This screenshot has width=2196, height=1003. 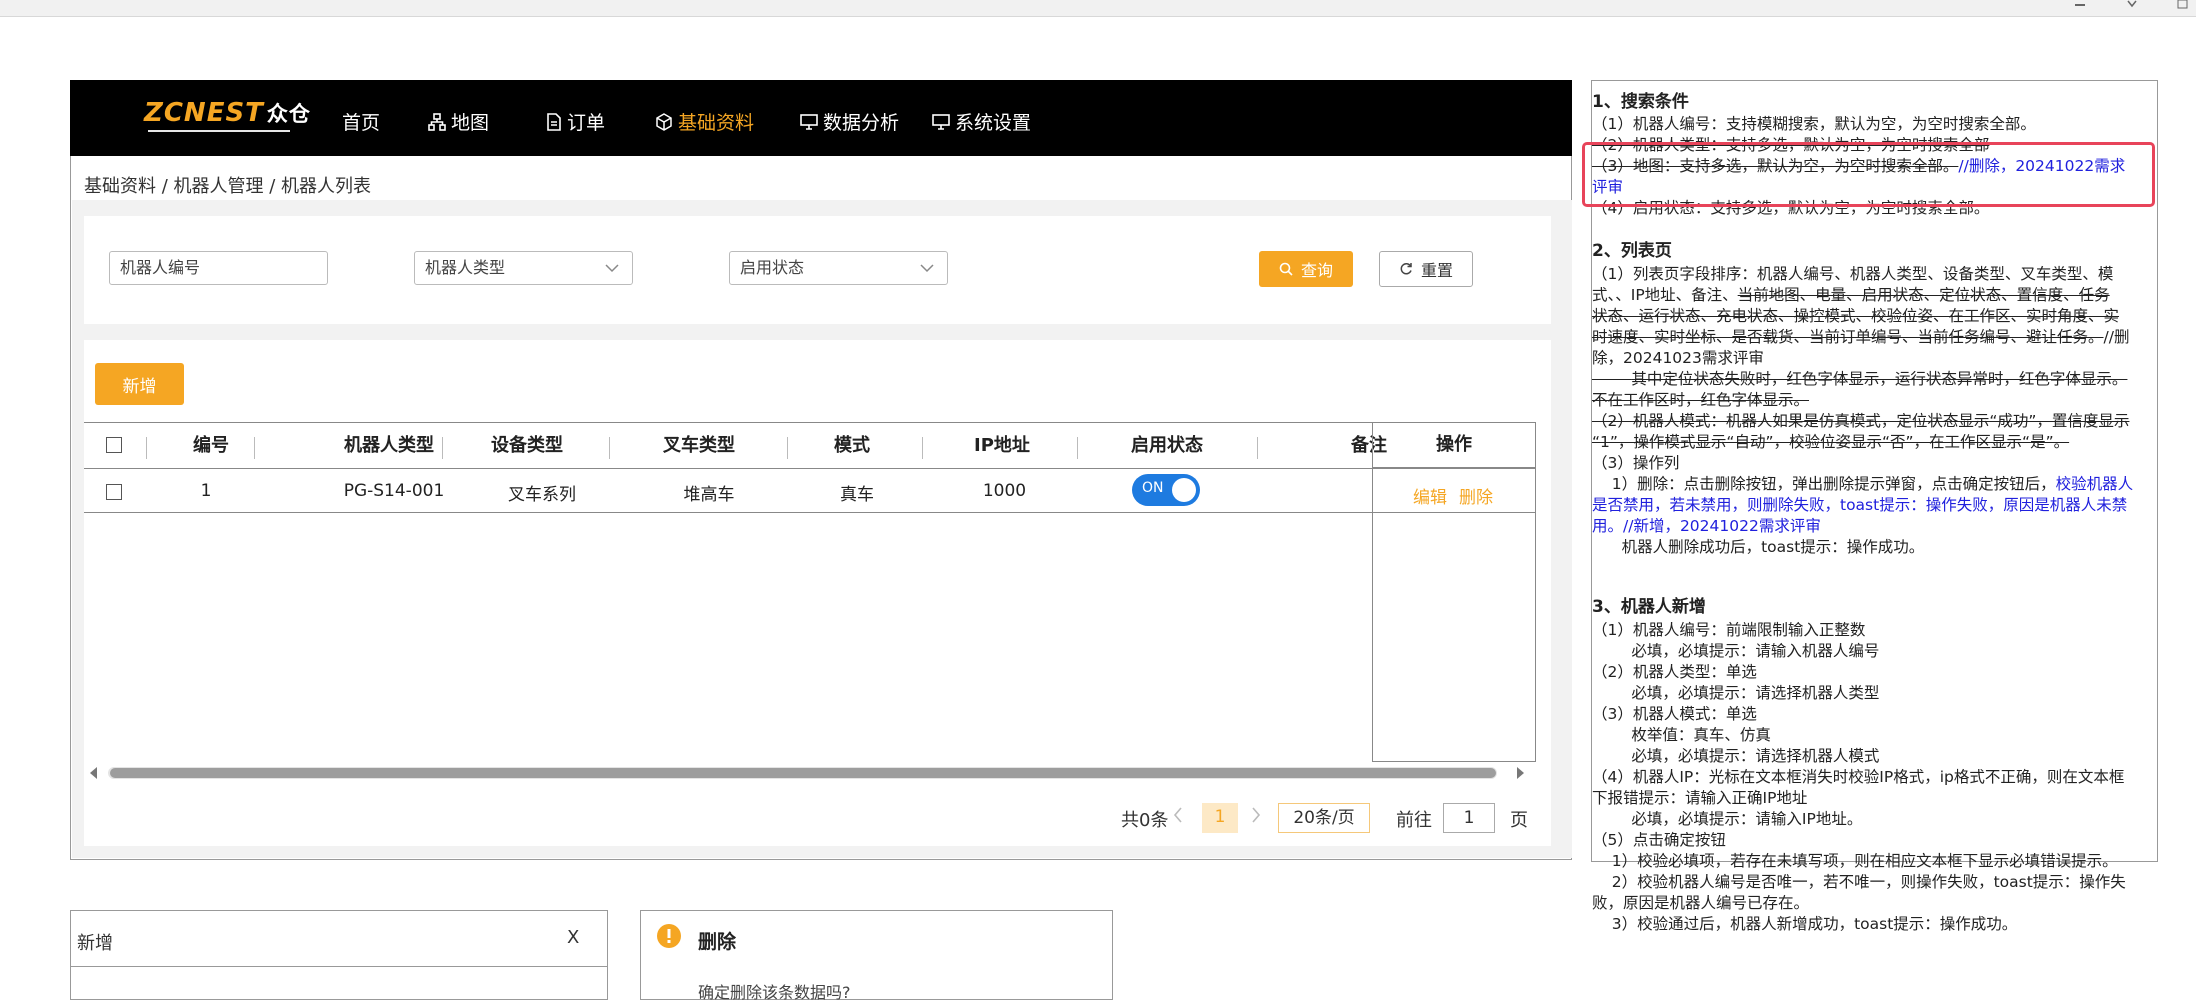 I want to click on nav-item-label: 数据分析, so click(x=861, y=123).